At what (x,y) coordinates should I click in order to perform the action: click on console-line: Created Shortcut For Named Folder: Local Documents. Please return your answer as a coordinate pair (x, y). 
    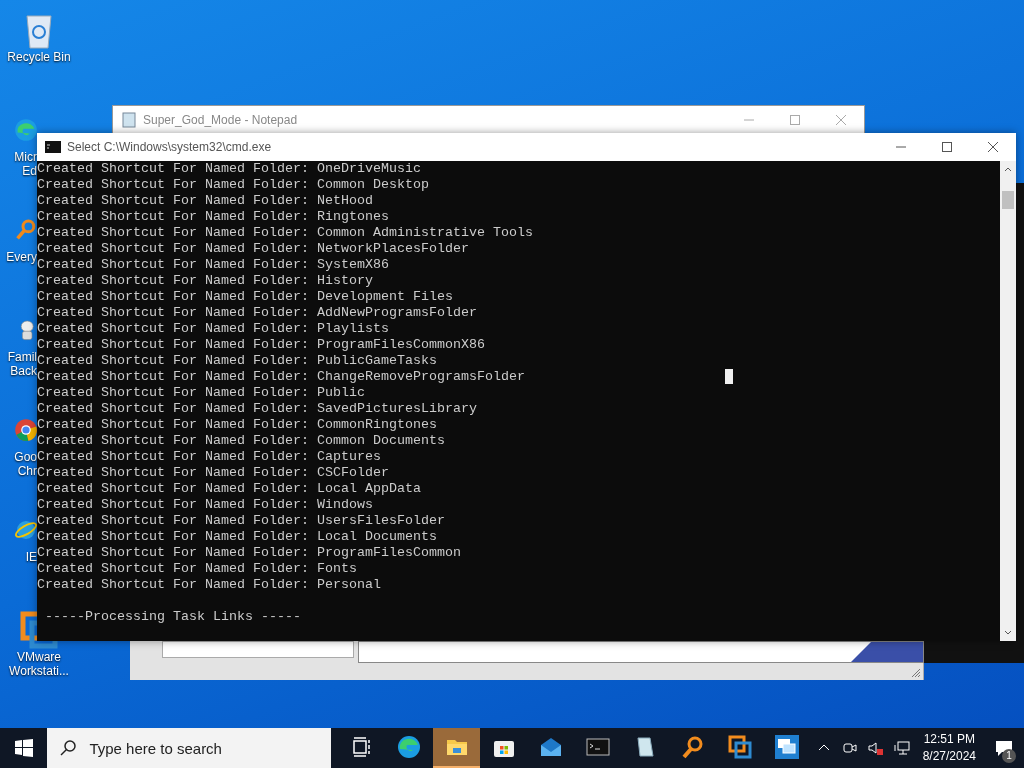
    Looking at the image, I should click on (237, 537).